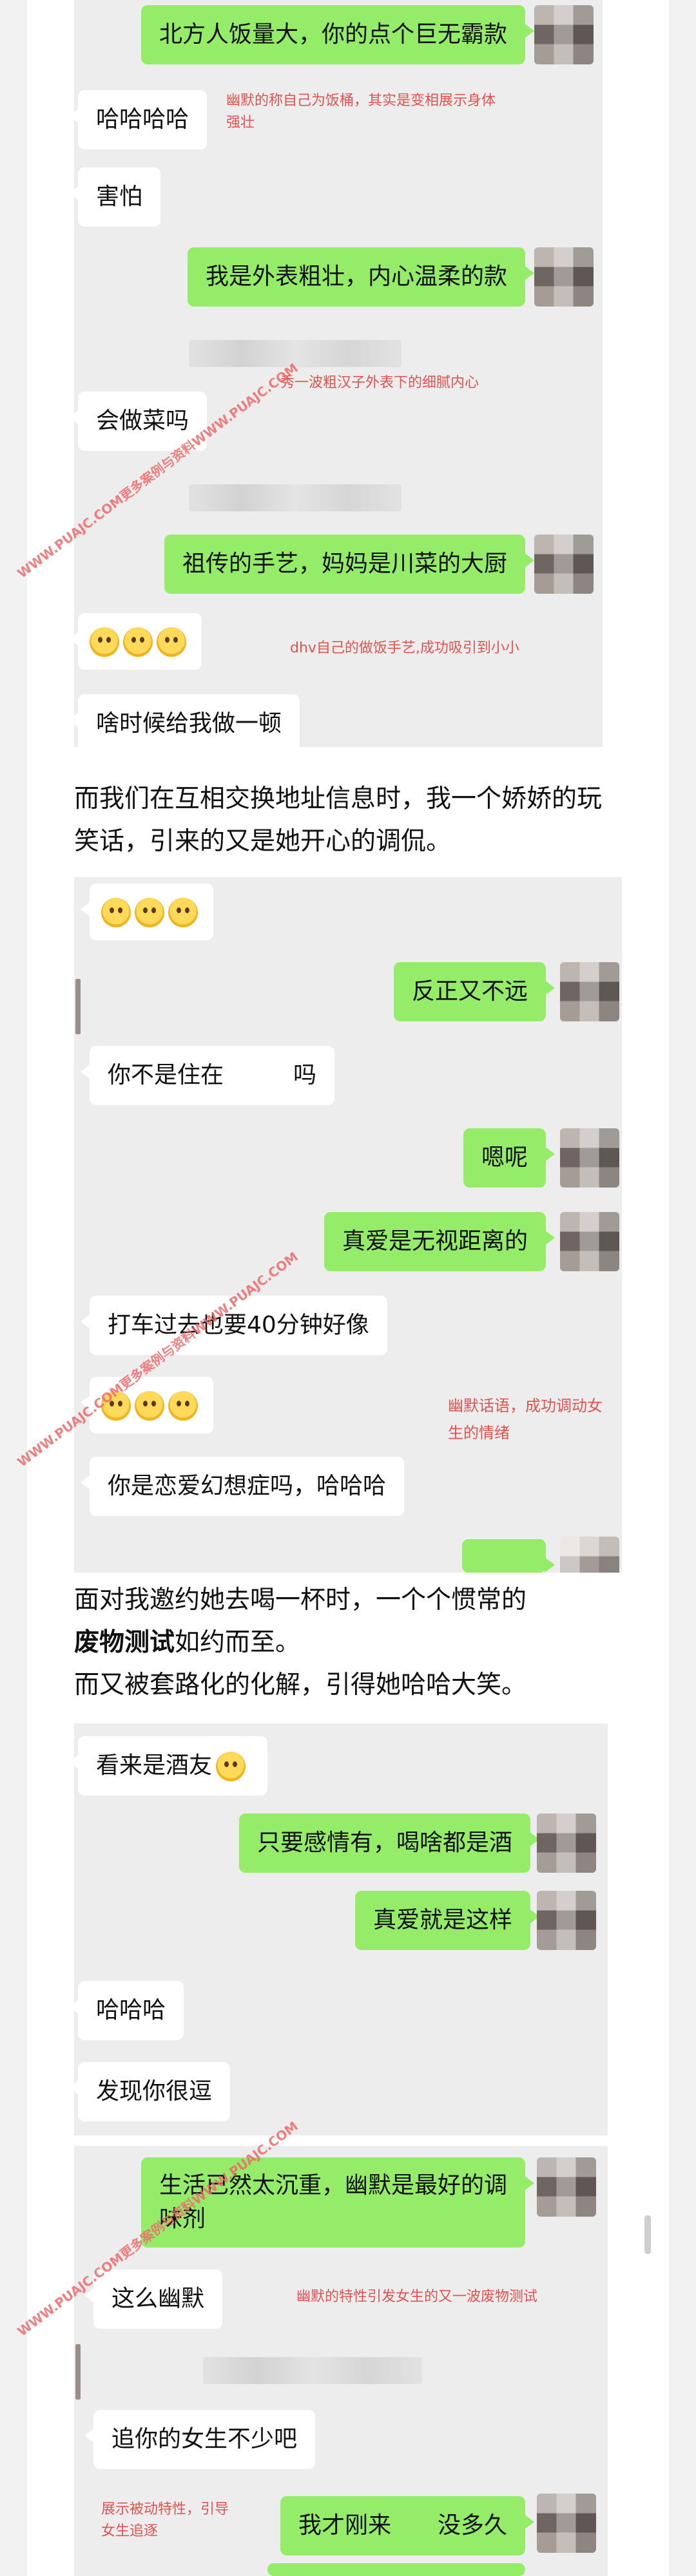  What do you see at coordinates (525, 1419) in the screenshot?
I see `annotation-note: 幽默话语，成功调动女生的情绪` at bounding box center [525, 1419].